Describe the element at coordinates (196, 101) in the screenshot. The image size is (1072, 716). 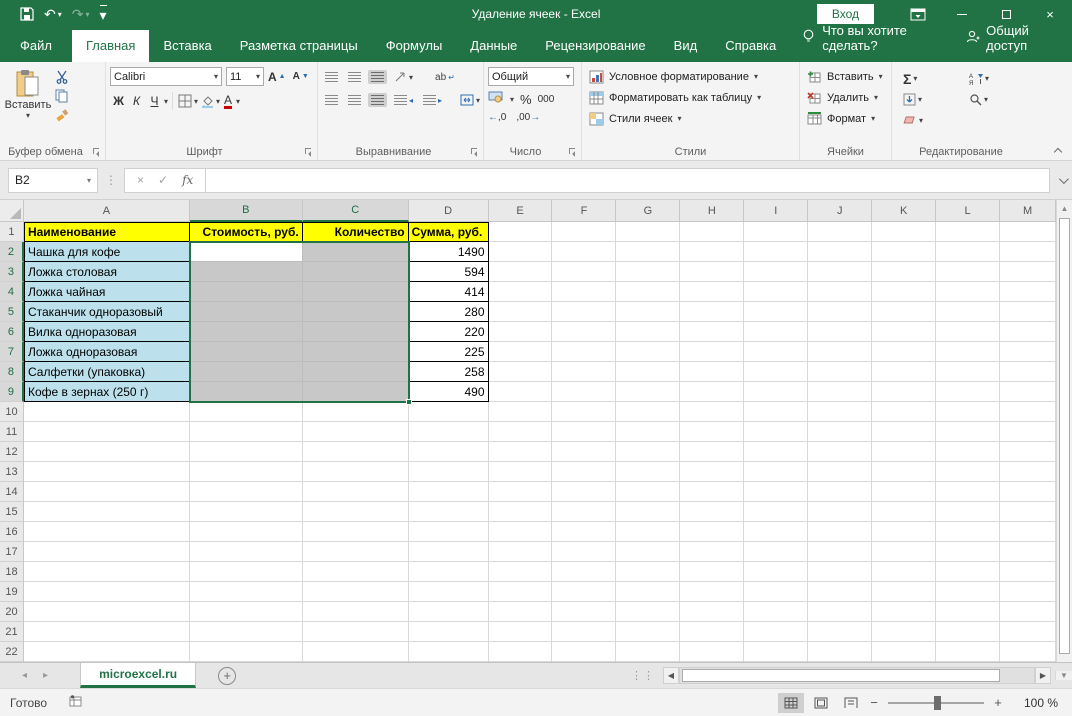
I see `borders-dropdown-icon: ▾` at that location.